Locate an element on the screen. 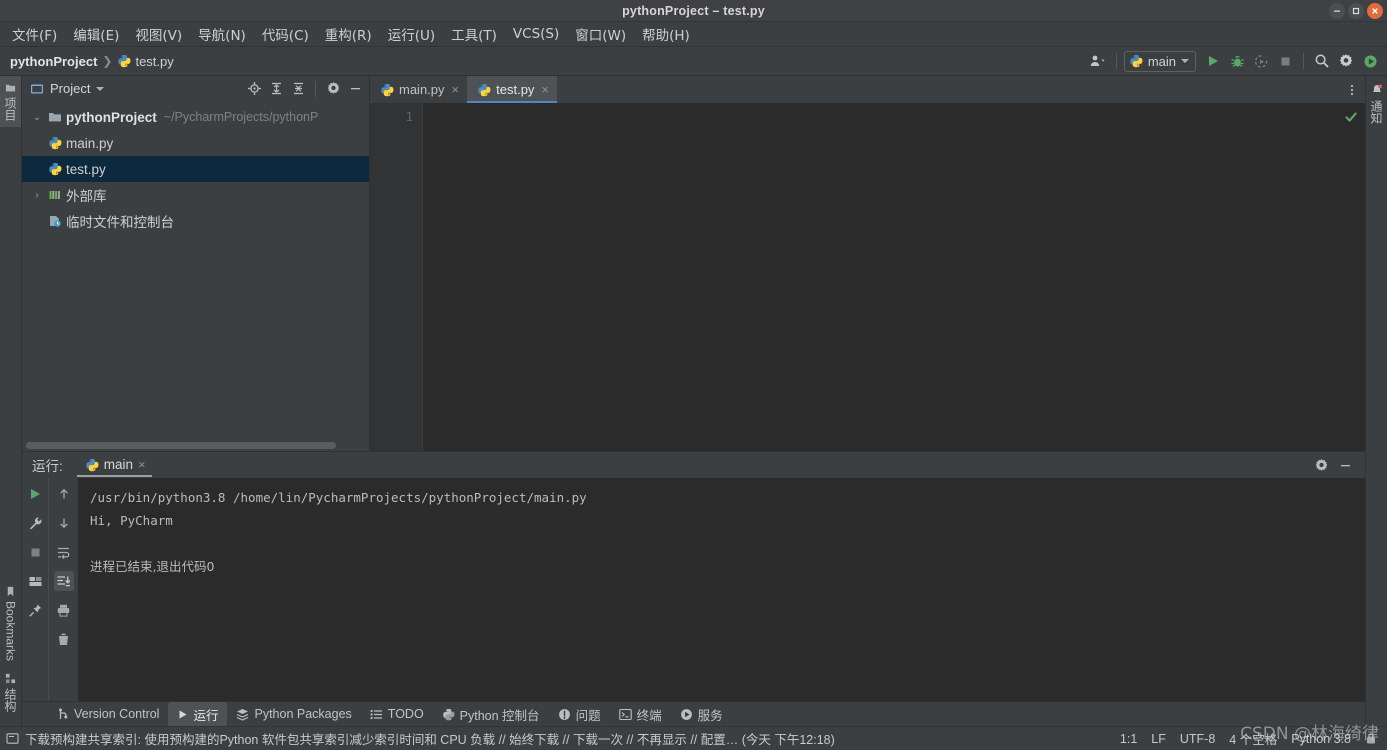  tree-item-label: pythonProject is located at coordinates (111, 117).